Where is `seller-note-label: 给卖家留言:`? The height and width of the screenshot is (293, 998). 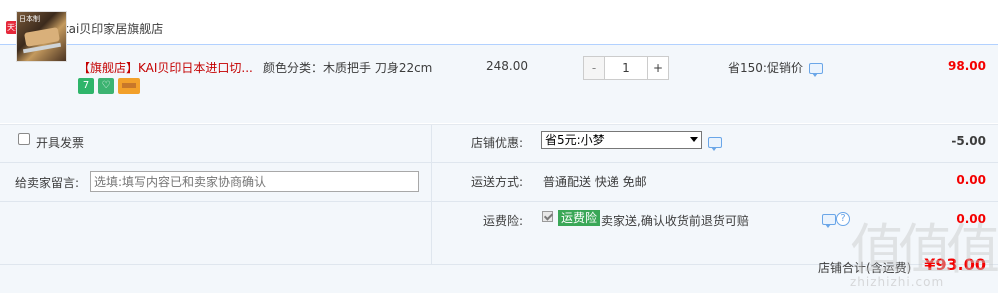
seller-note-label: 给卖家留言: is located at coordinates (47, 183).